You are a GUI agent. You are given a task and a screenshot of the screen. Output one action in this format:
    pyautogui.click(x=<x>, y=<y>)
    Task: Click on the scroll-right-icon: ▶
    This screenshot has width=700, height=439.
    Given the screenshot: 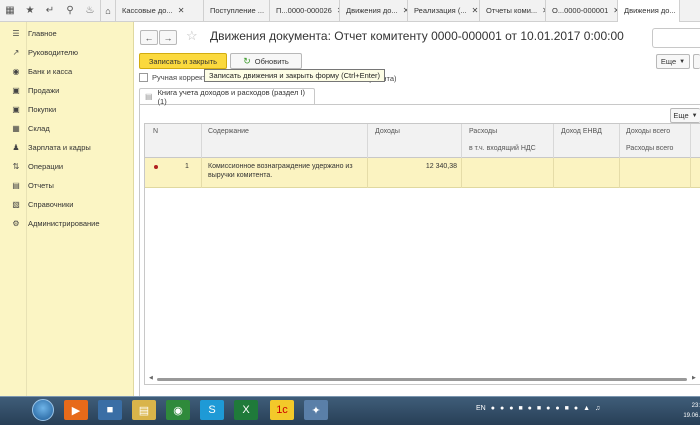 What is the action you would take?
    pyautogui.click(x=694, y=378)
    